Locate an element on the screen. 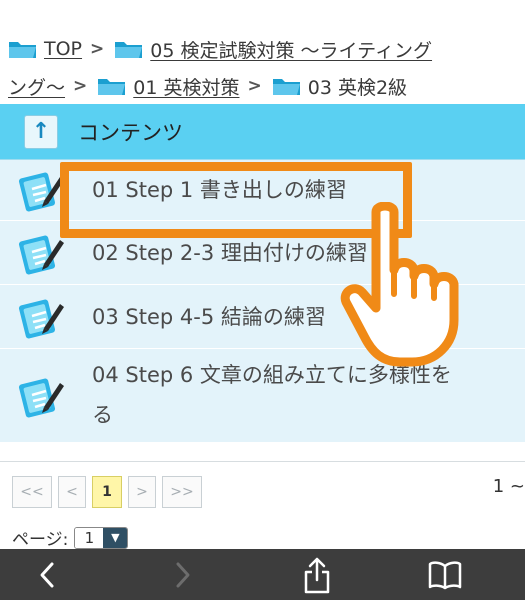 The height and width of the screenshot is (600, 525). pagination-buttons: << < 1 > >> is located at coordinates (110, 492).